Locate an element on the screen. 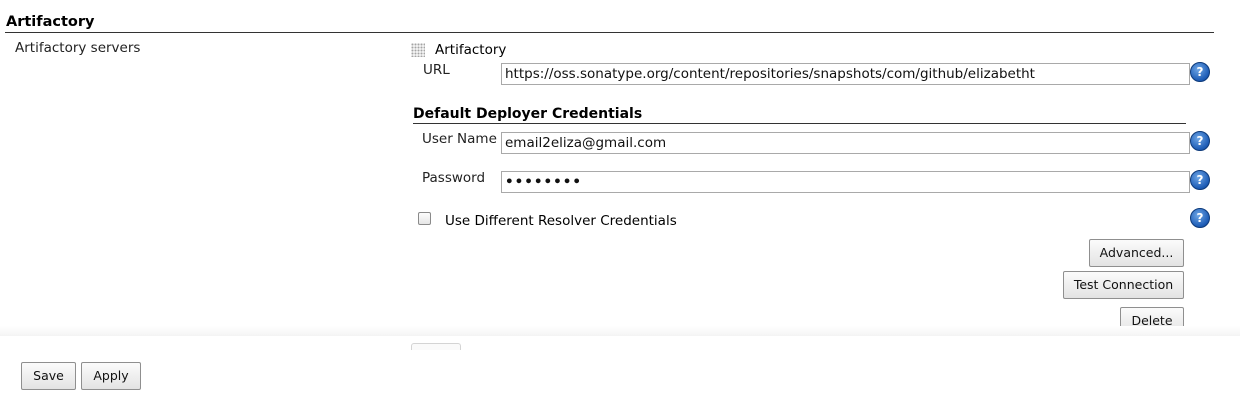 The width and height of the screenshot is (1240, 401). deployer-credentials-divider is located at coordinates (799, 123).